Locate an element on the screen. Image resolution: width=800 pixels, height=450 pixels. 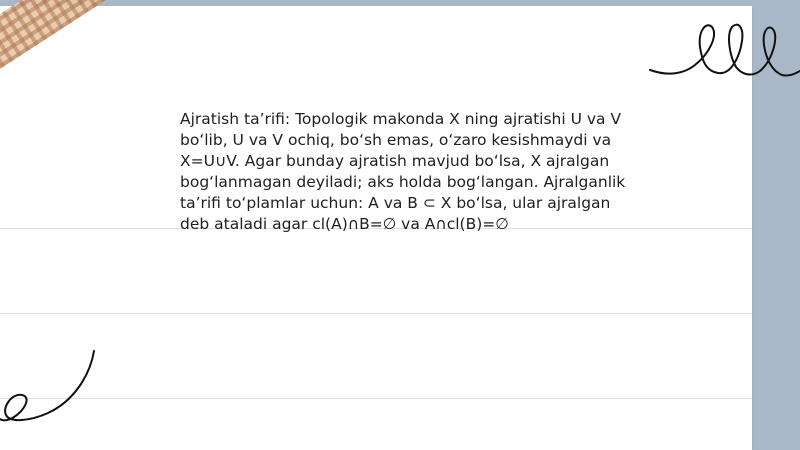
curl-scribble-icon is located at coordinates (47, 386).